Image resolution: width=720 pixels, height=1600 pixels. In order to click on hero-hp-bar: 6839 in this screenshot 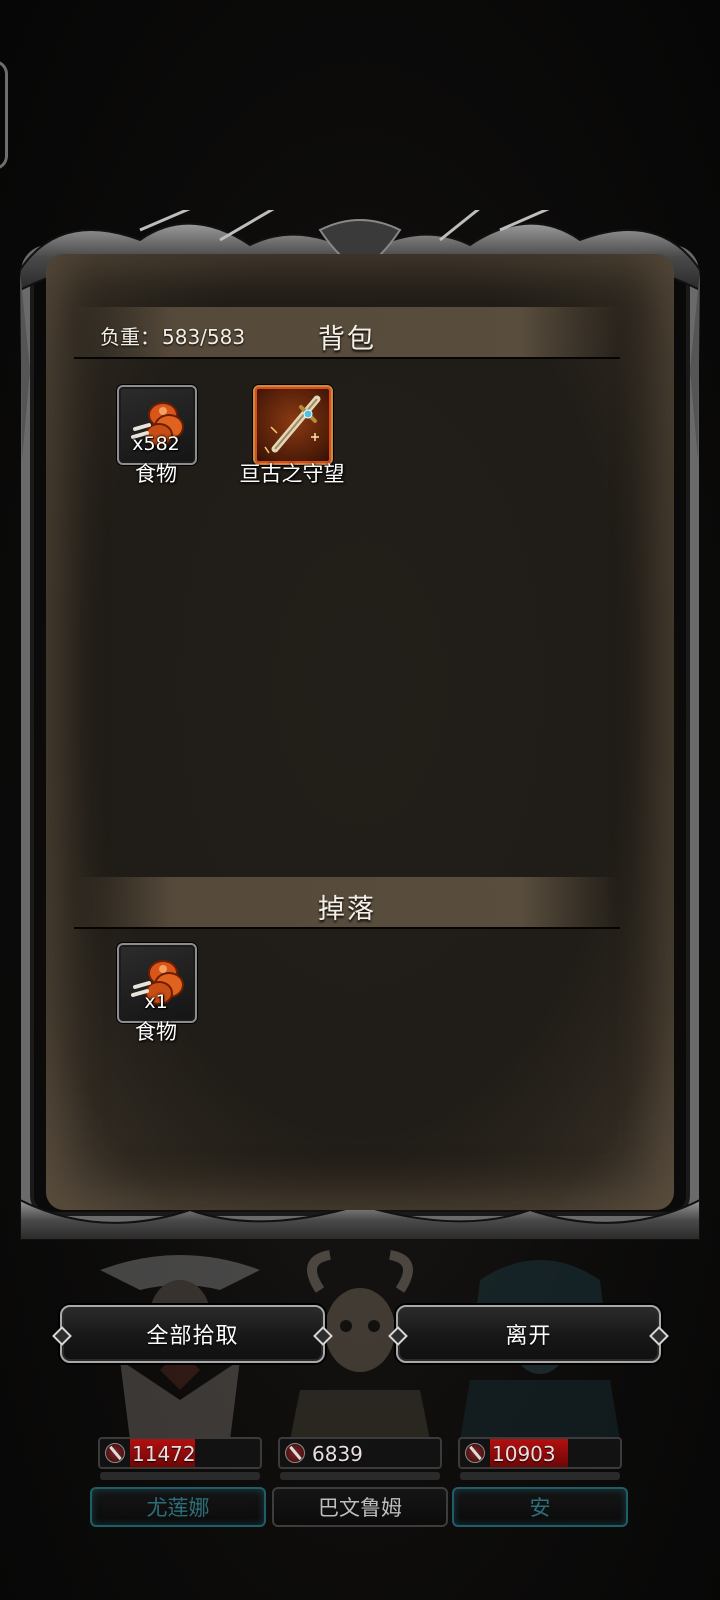, I will do `click(360, 1453)`.